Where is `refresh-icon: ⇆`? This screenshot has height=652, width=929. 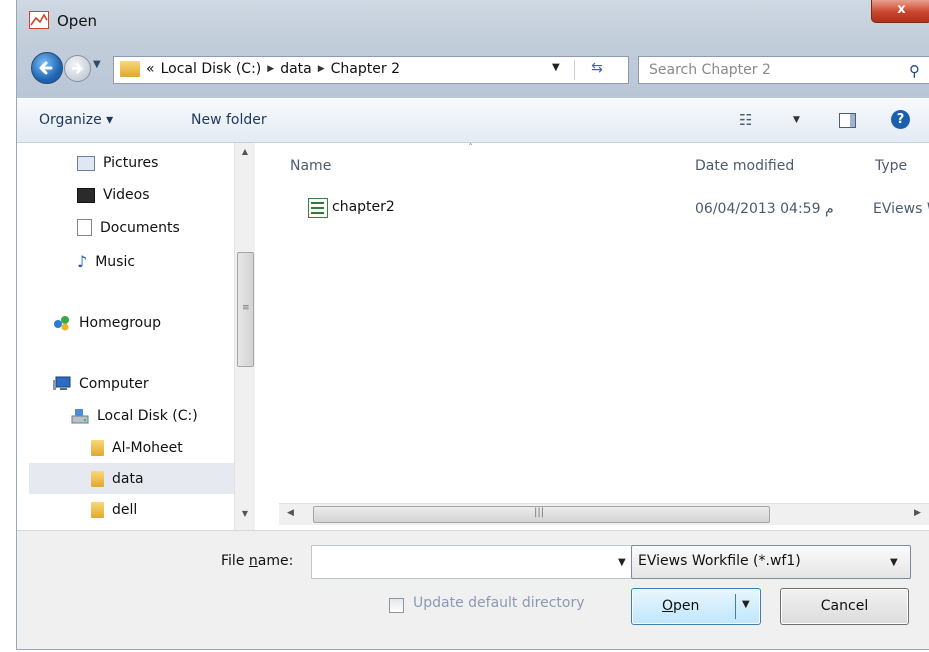 refresh-icon: ⇆ is located at coordinates (597, 68).